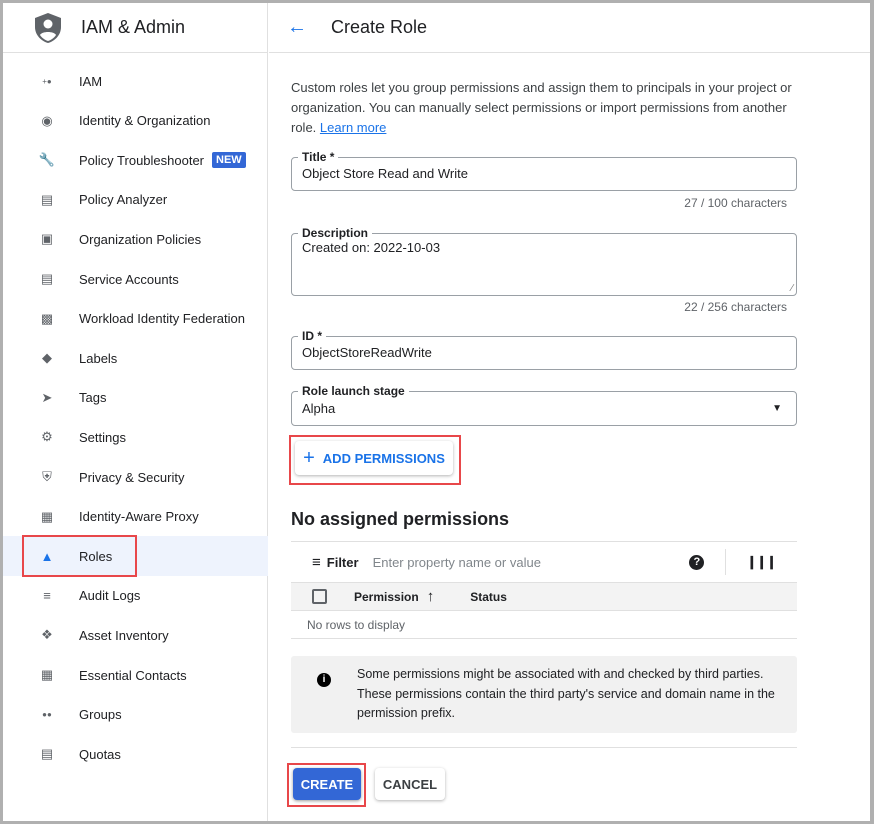 This screenshot has height=824, width=874. What do you see at coordinates (400, 519) in the screenshot?
I see `permissions-heading: No assigned permissions` at bounding box center [400, 519].